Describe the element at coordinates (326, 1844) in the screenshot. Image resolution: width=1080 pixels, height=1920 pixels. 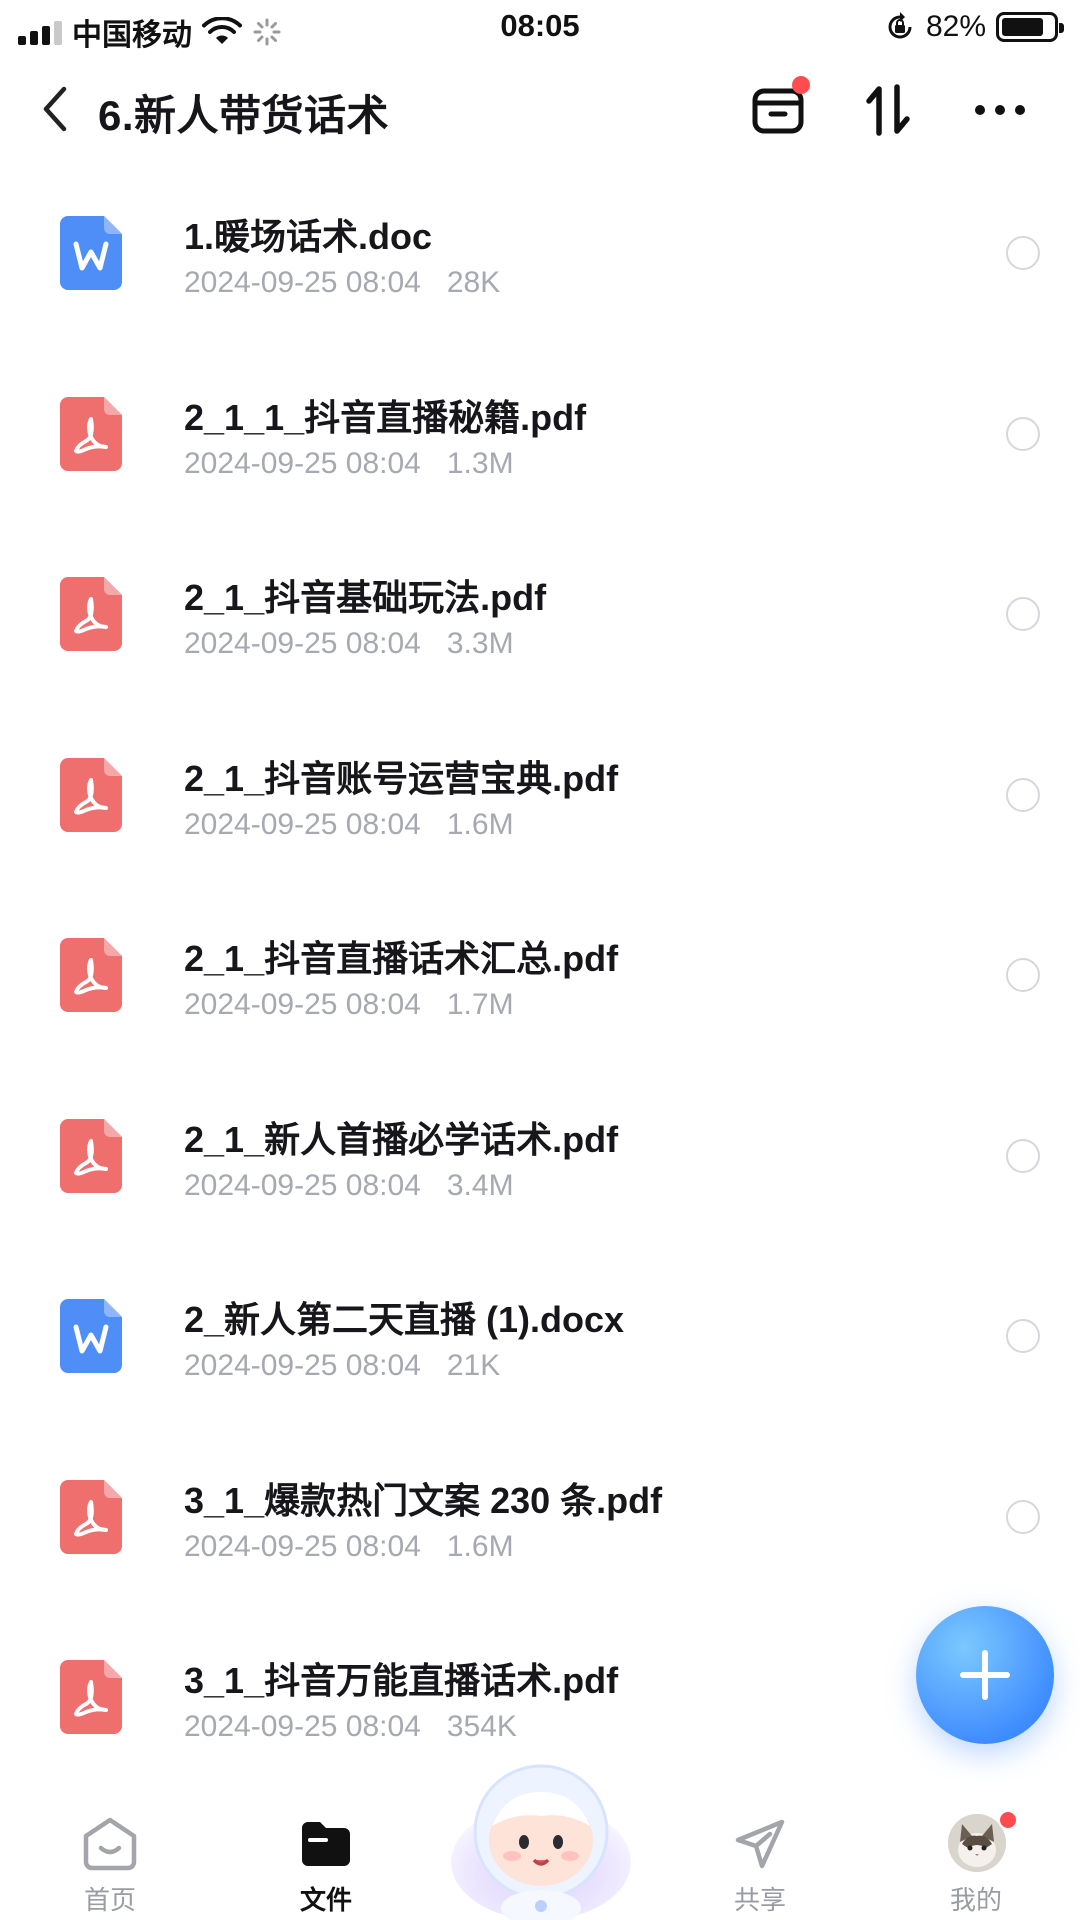
I see `folder-icon` at that location.